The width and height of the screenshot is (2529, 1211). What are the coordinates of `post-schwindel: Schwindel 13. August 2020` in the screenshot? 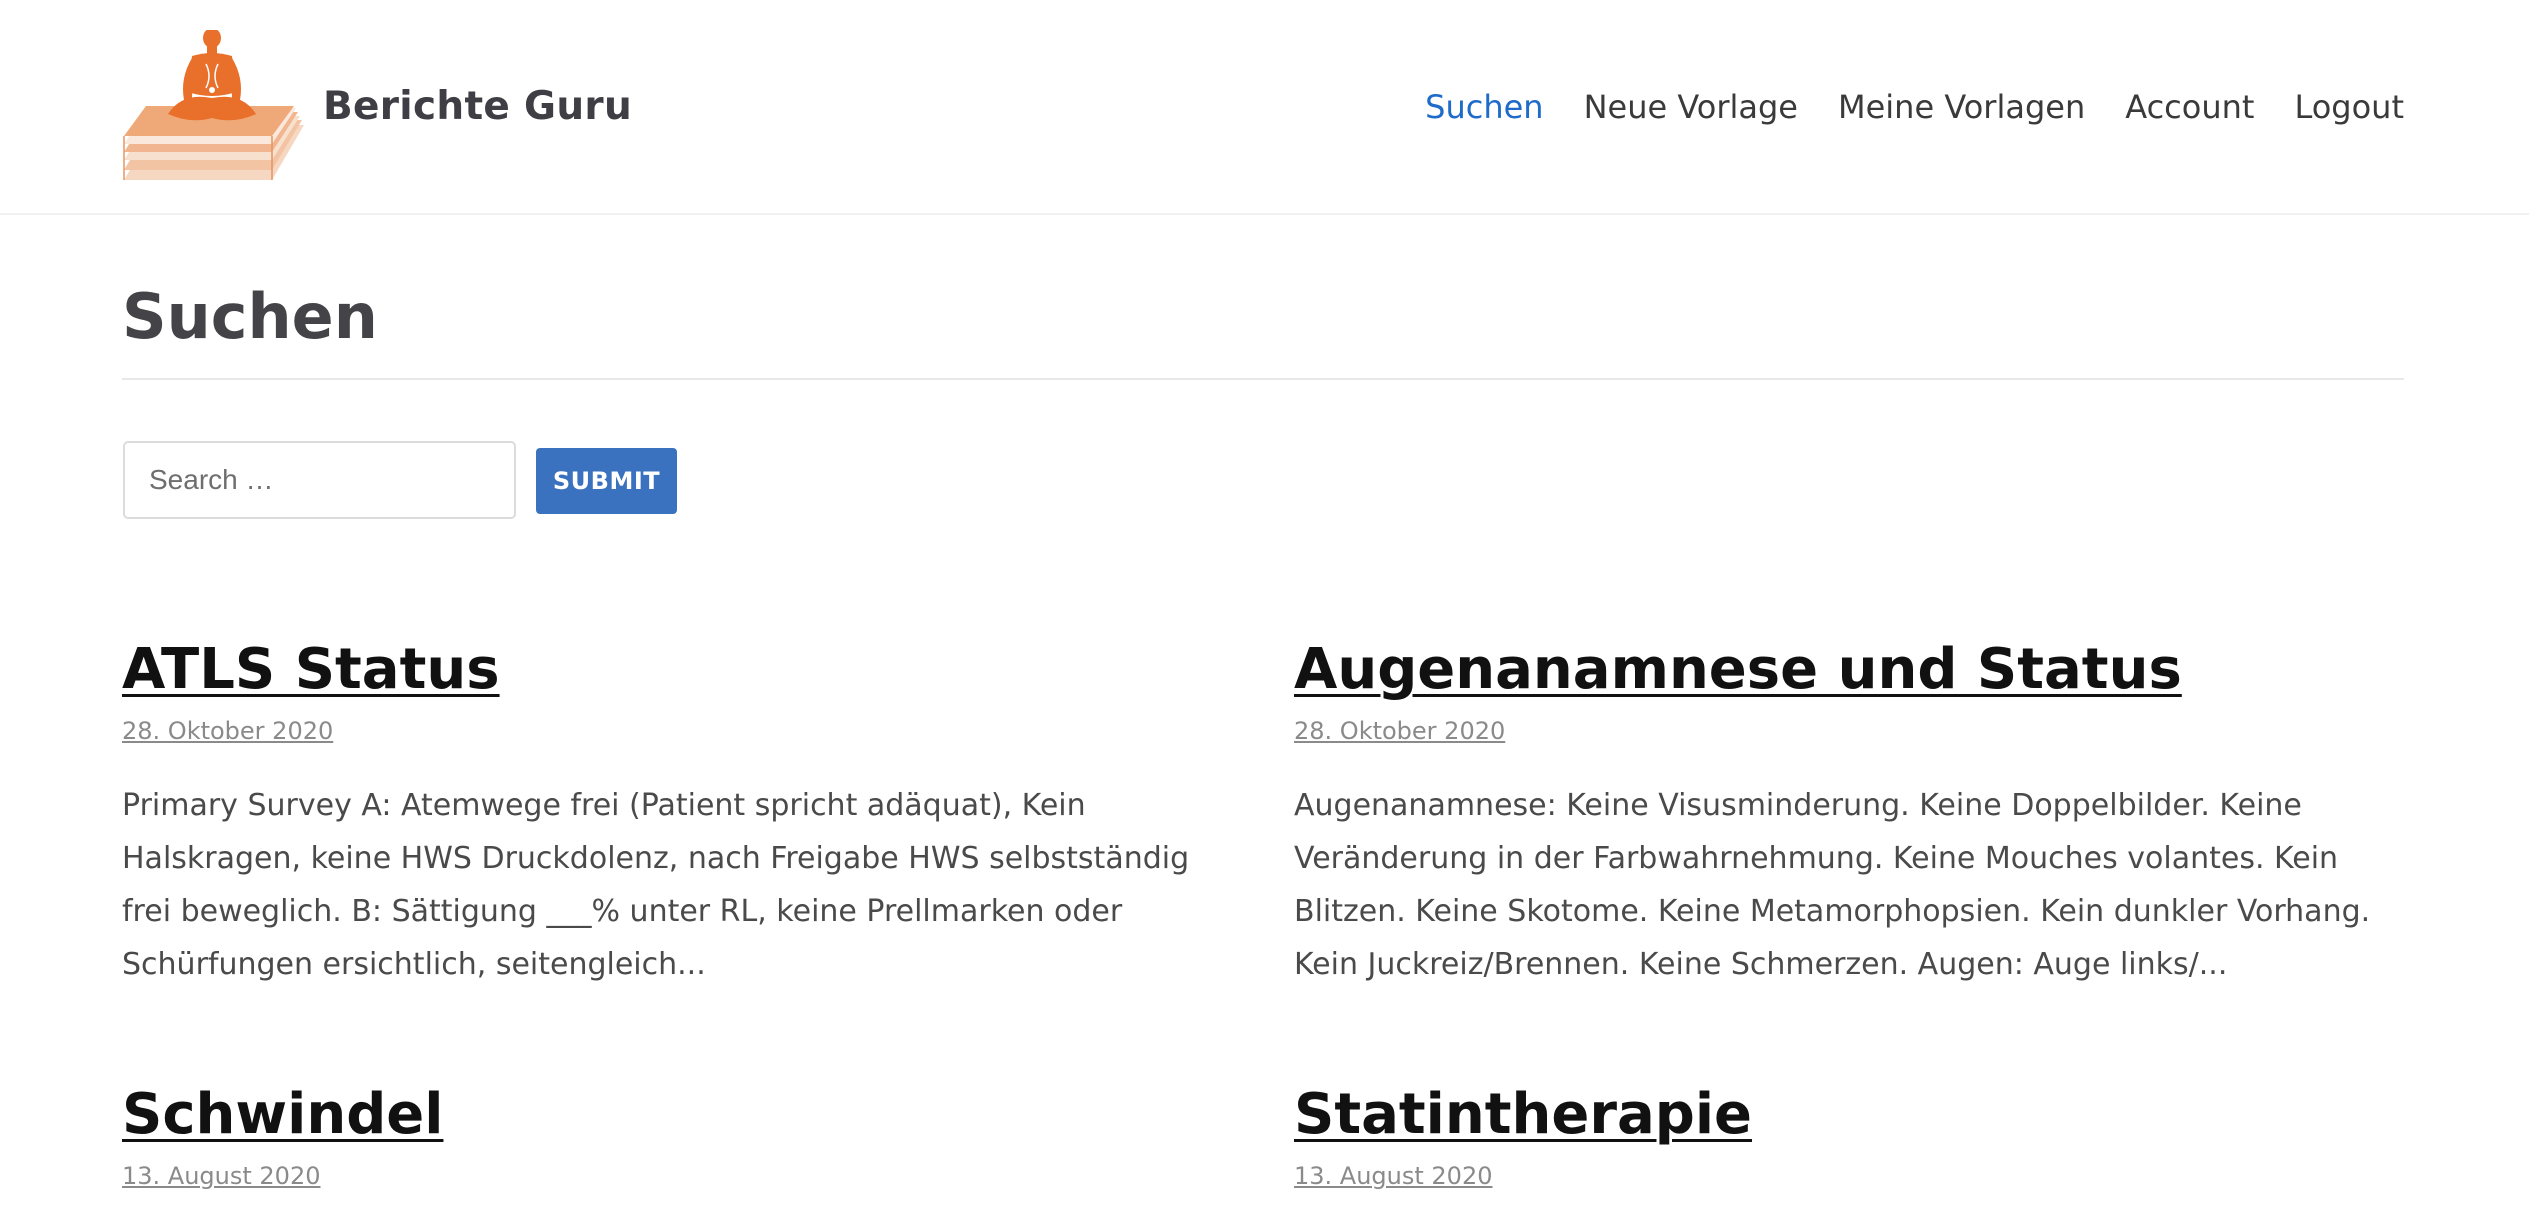 It's located at (677, 1135).